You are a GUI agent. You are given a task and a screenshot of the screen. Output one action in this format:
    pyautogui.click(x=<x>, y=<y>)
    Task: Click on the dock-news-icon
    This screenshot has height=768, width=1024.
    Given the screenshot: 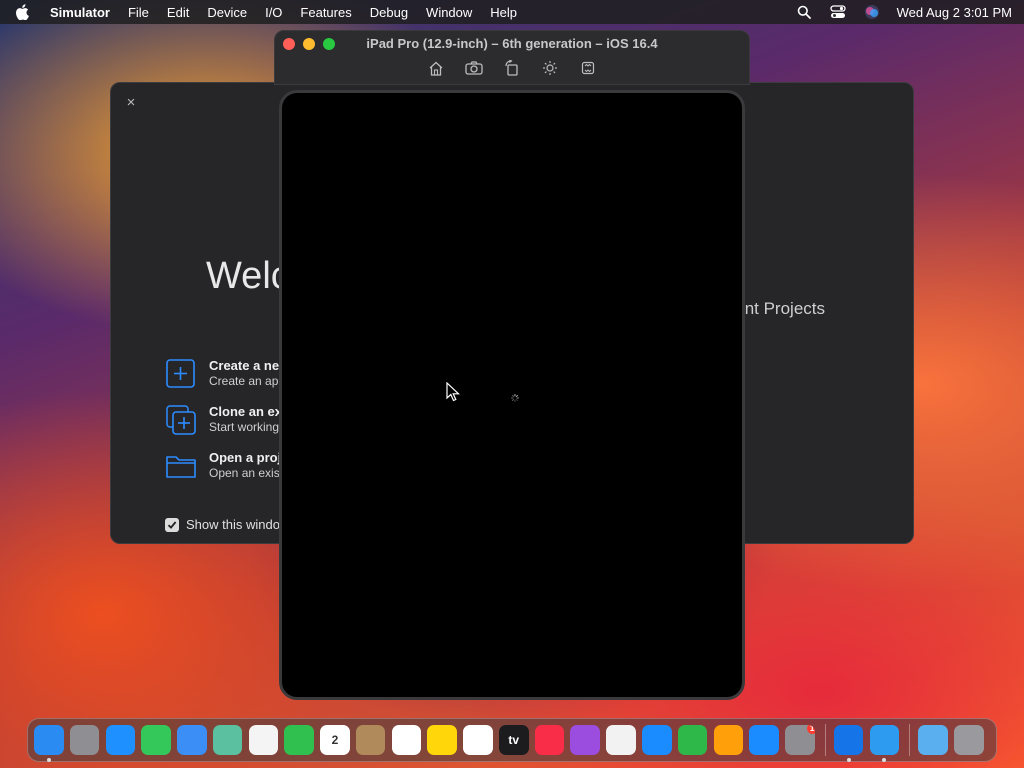 What is the action you would take?
    pyautogui.click(x=621, y=740)
    